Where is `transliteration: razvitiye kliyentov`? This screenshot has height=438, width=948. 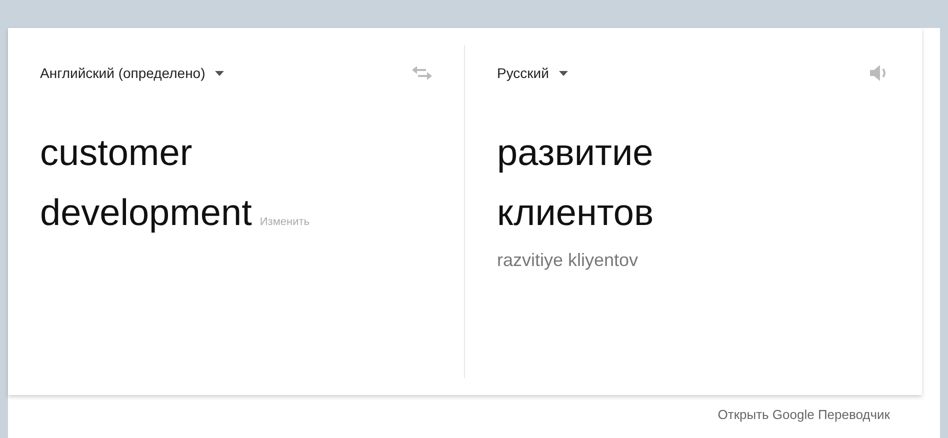
transliteration: razvitiye kliyentov is located at coordinates (568, 260).